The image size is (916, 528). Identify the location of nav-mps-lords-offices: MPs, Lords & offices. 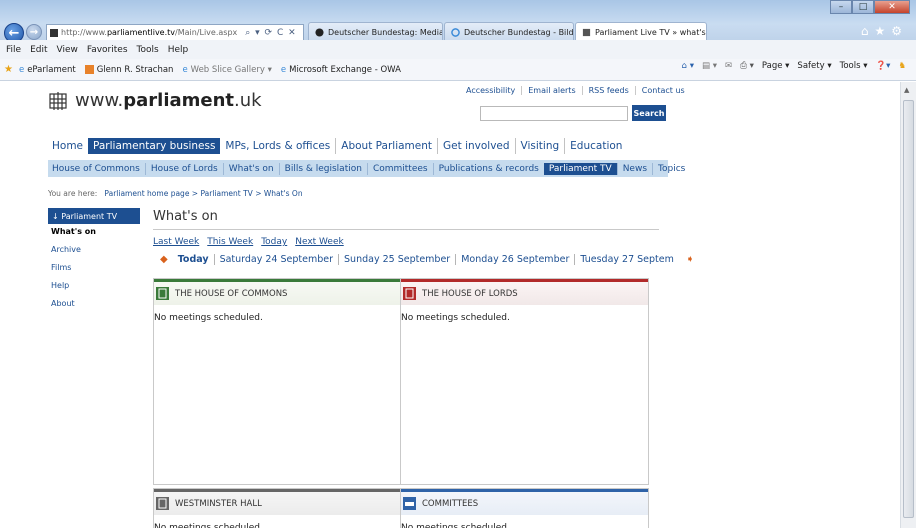
(277, 146).